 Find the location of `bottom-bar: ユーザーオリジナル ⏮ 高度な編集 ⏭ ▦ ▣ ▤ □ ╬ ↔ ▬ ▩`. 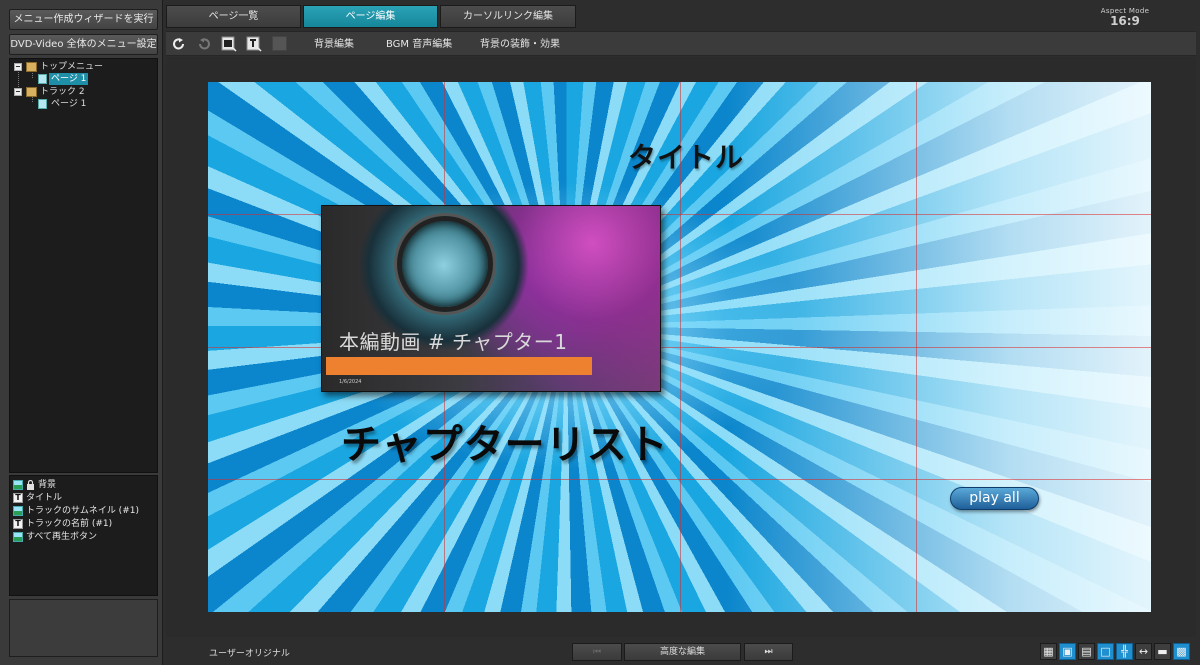

bottom-bar: ユーザーオリジナル ⏮ 高度な編集 ⏭ ▦ ▣ ▤ □ ╬ ↔ ▬ ▩ is located at coordinates (681, 652).